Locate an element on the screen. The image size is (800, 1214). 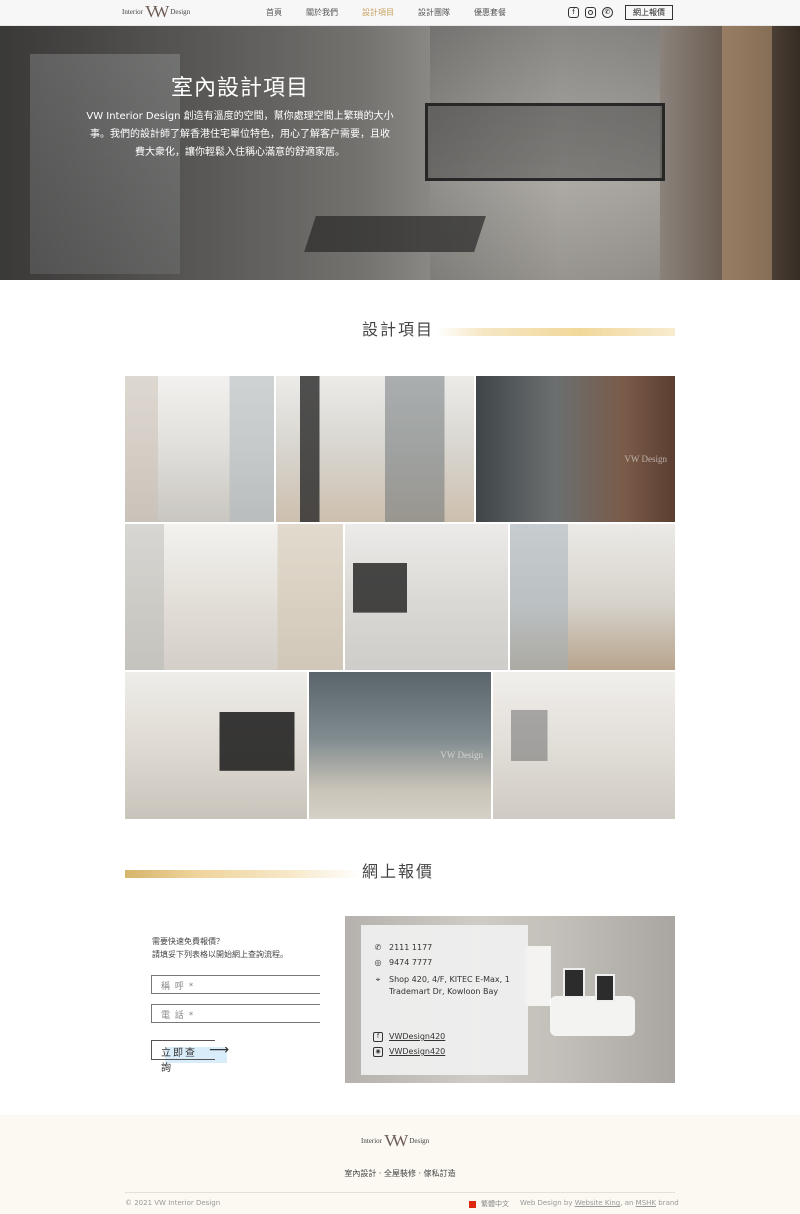
quote-intro-line1: 需要快速免費報價？ is located at coordinates (188, 941).